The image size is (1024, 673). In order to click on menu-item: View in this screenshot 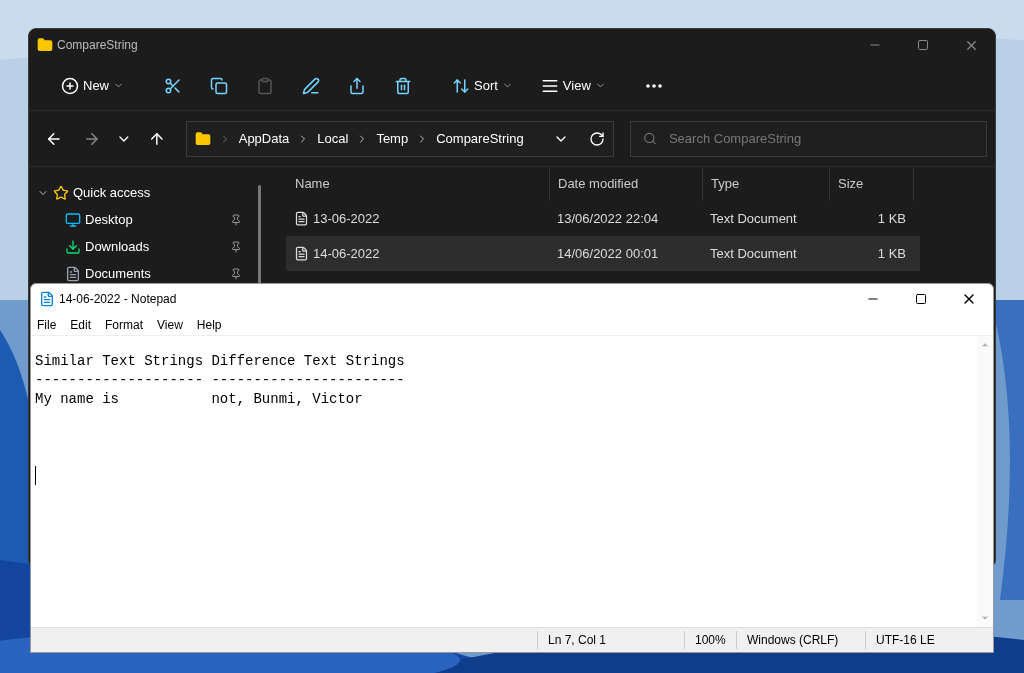, I will do `click(170, 324)`.